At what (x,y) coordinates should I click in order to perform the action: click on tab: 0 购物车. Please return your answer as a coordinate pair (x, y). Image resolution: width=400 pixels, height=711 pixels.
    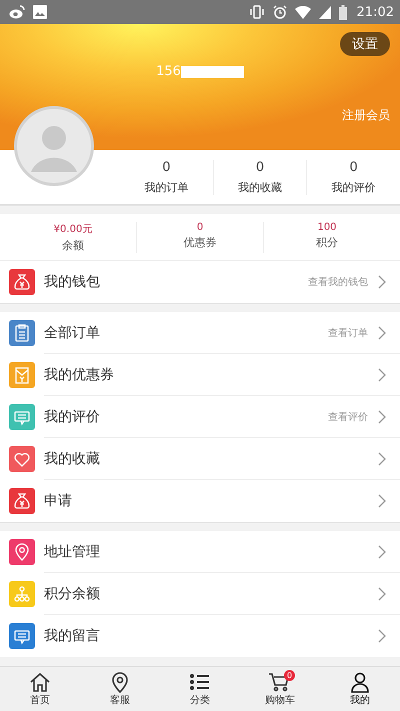
    Looking at the image, I should click on (280, 689).